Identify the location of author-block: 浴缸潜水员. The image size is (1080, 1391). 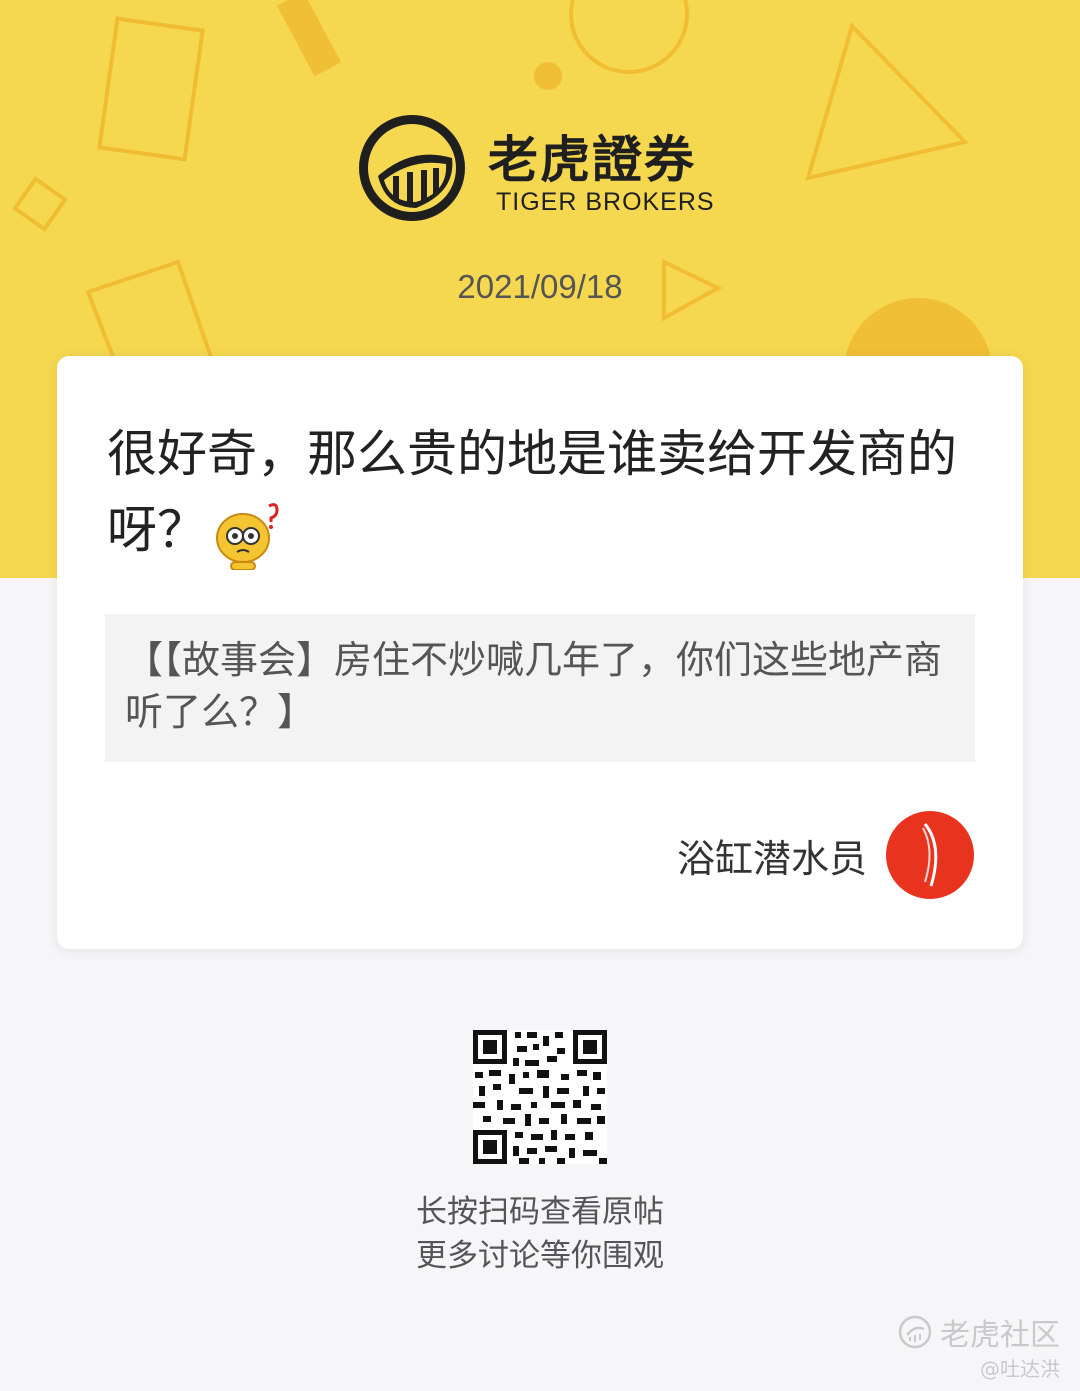
(826, 855).